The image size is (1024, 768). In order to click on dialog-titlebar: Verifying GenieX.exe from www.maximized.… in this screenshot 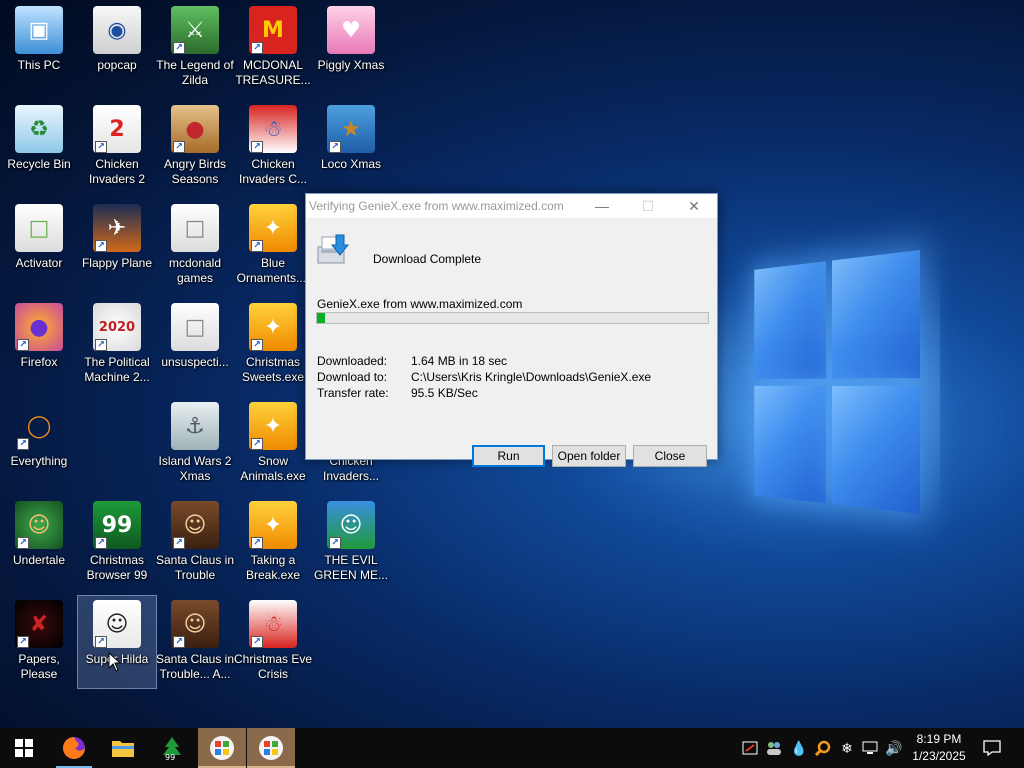, I will do `click(511, 206)`.